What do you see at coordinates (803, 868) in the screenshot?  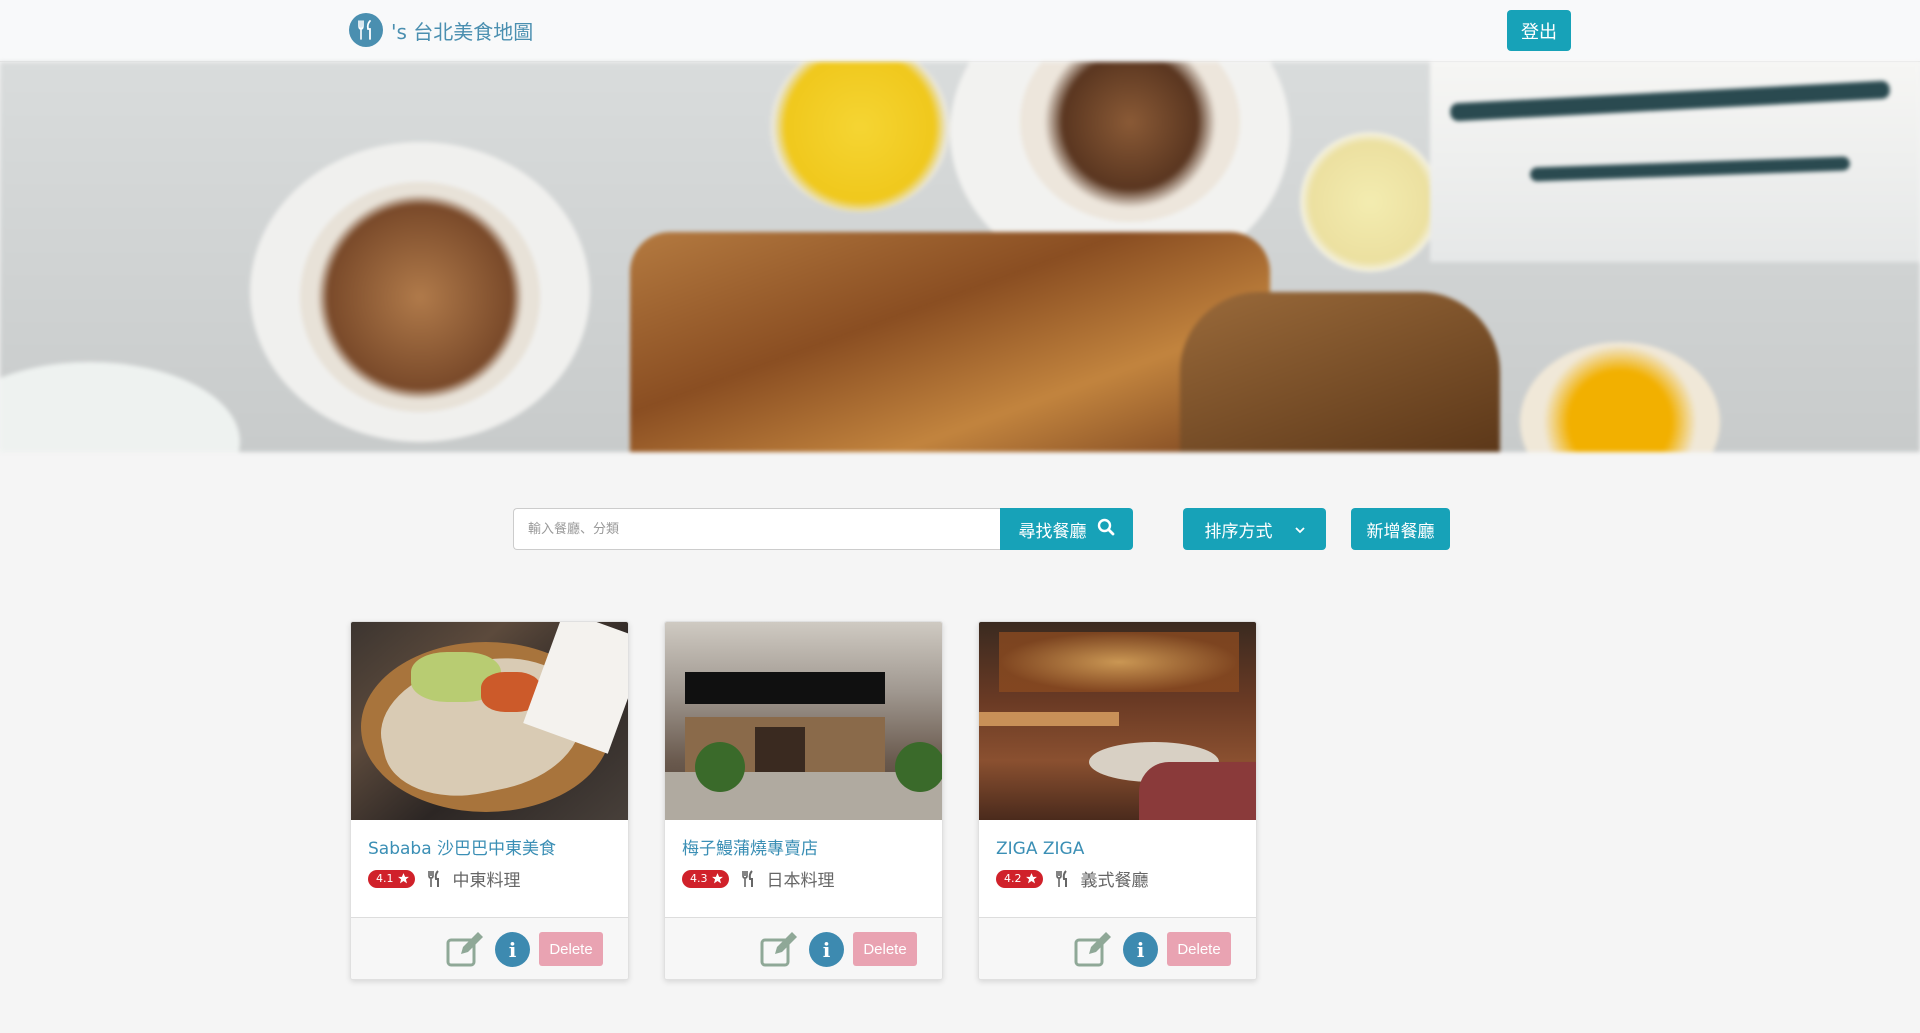 I see `card-body: 梅子鰻蒲燒專賣店 4.3 日本料理` at bounding box center [803, 868].